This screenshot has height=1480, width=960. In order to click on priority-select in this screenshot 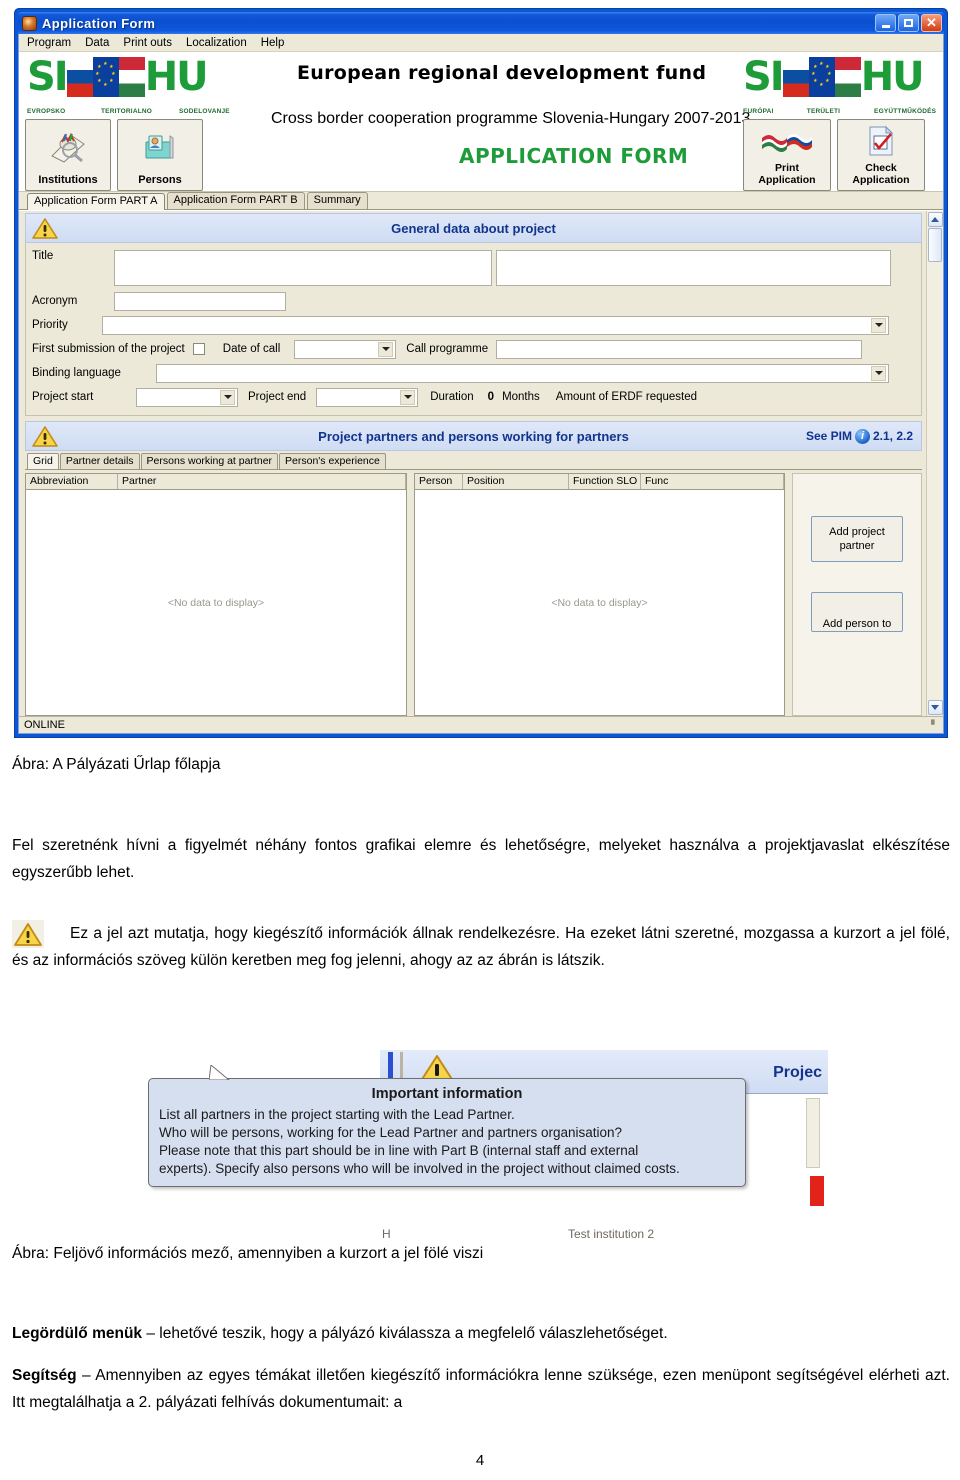, I will do `click(495, 325)`.